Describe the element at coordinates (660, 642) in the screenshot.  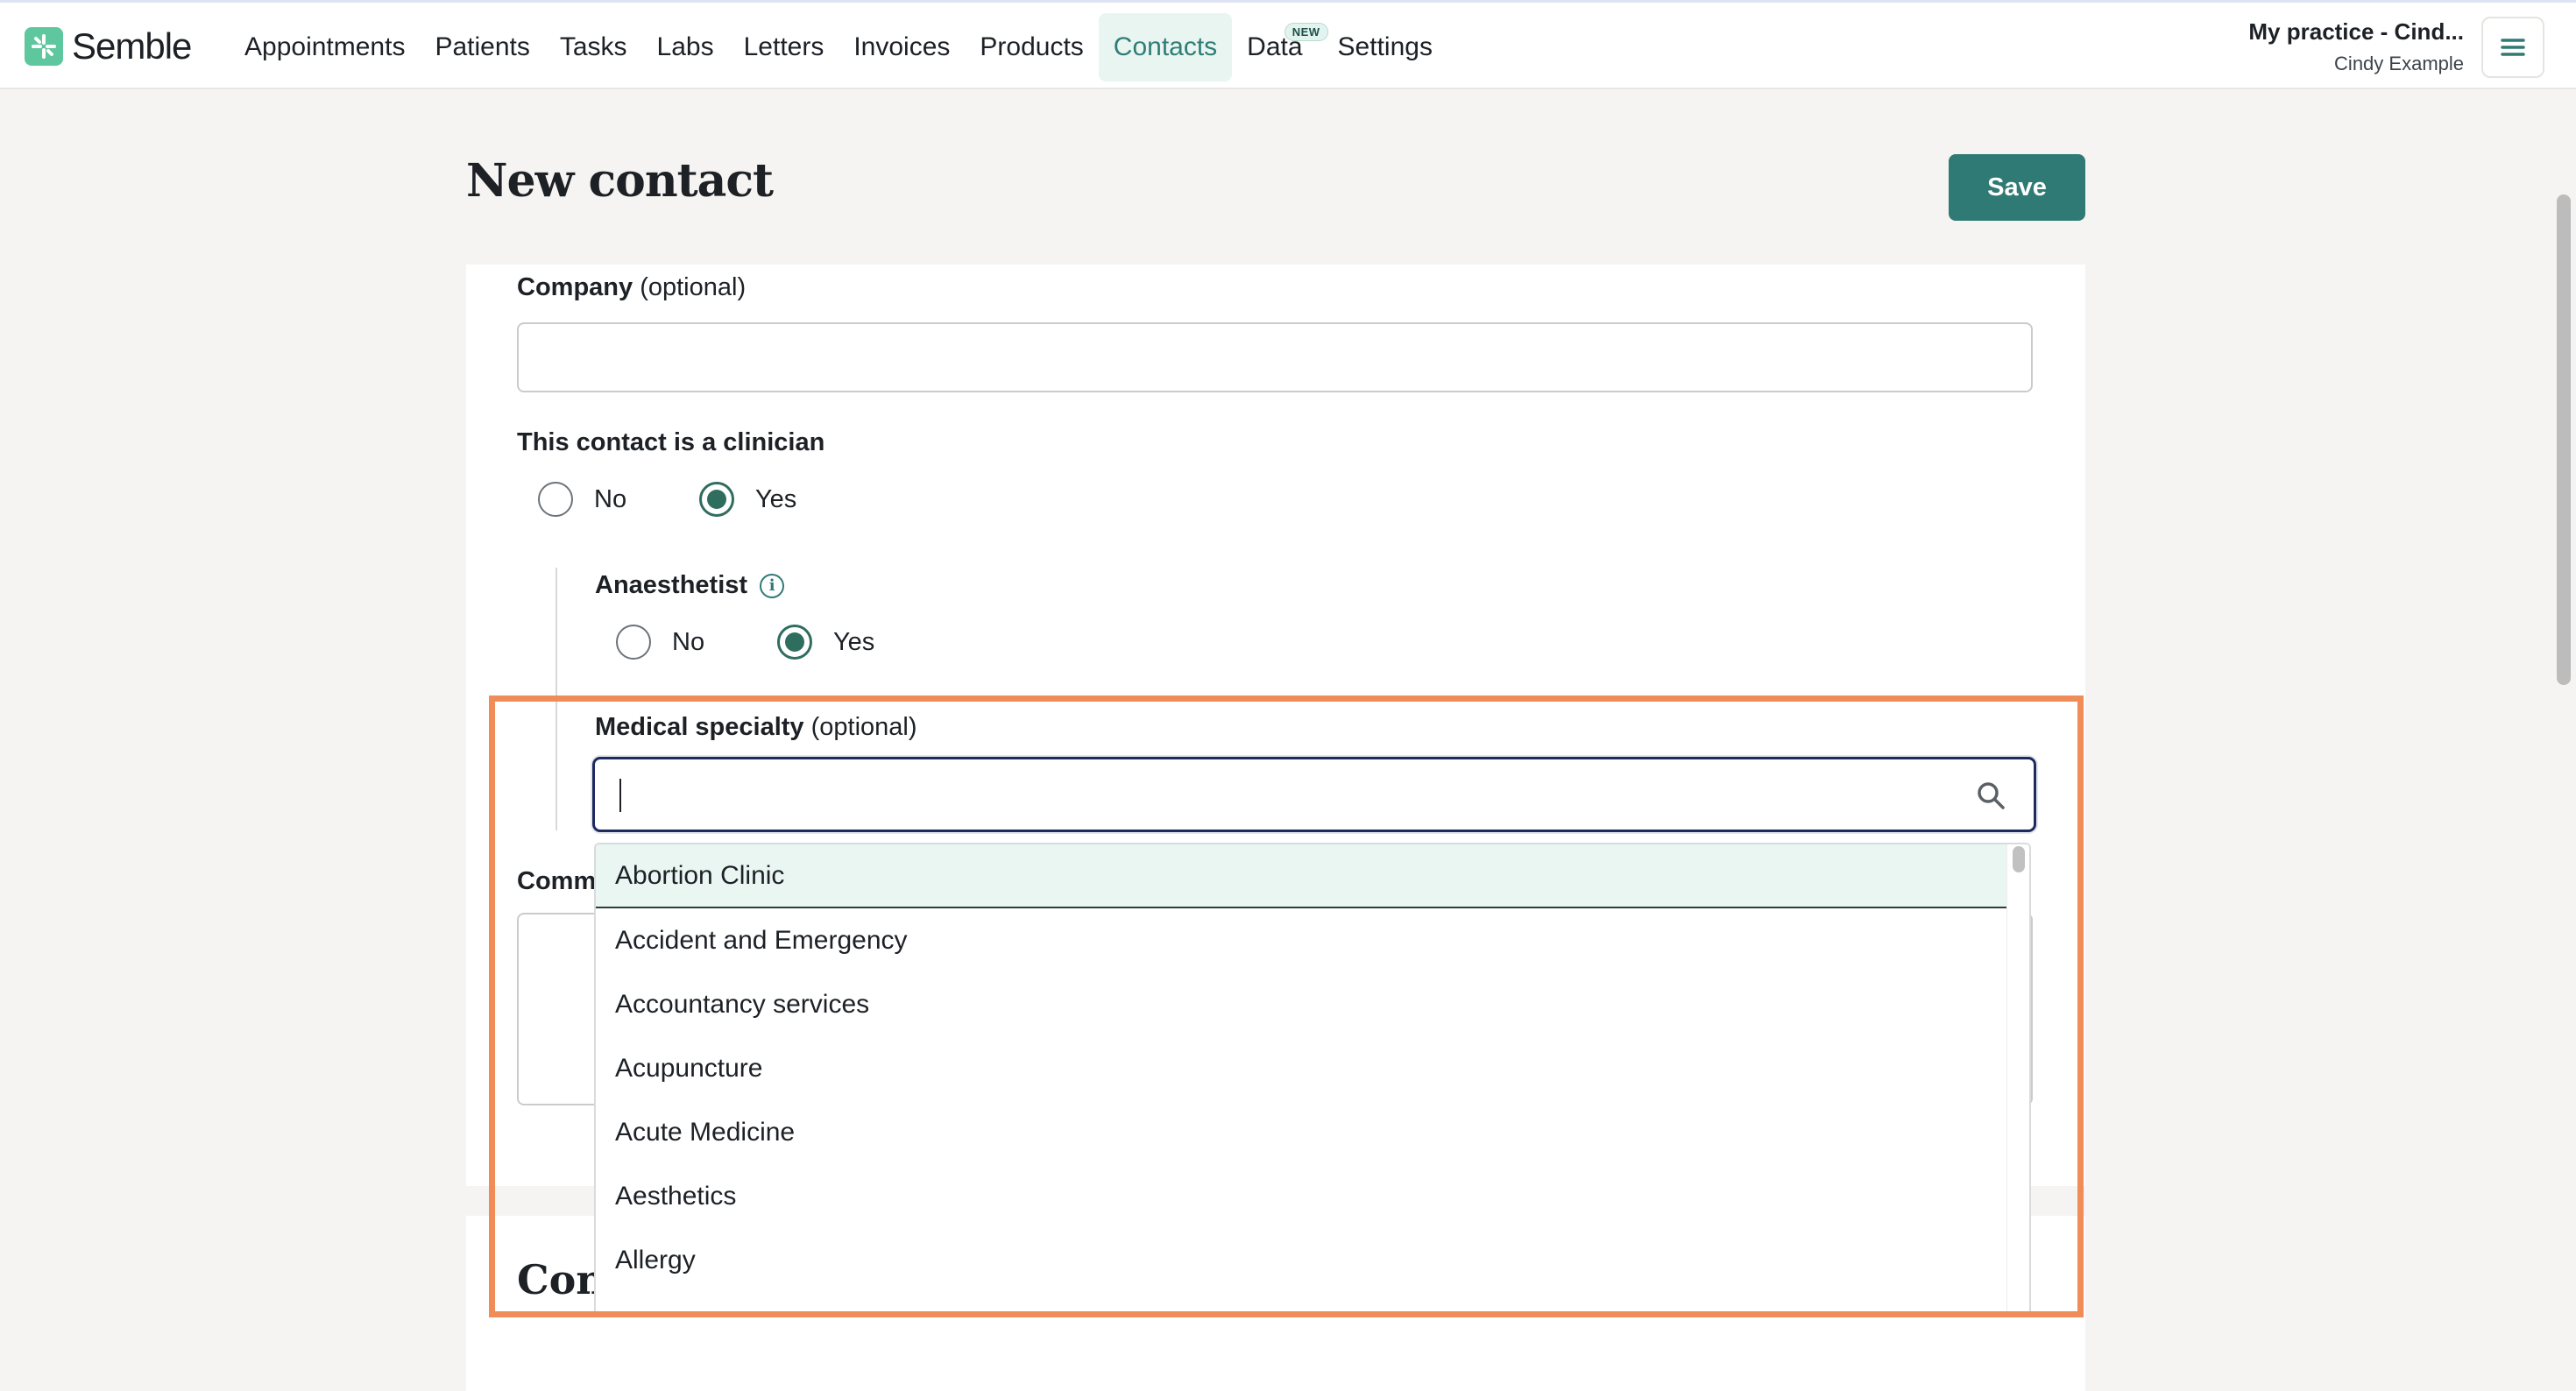
I see `anaesthetist-no-radio: No` at that location.